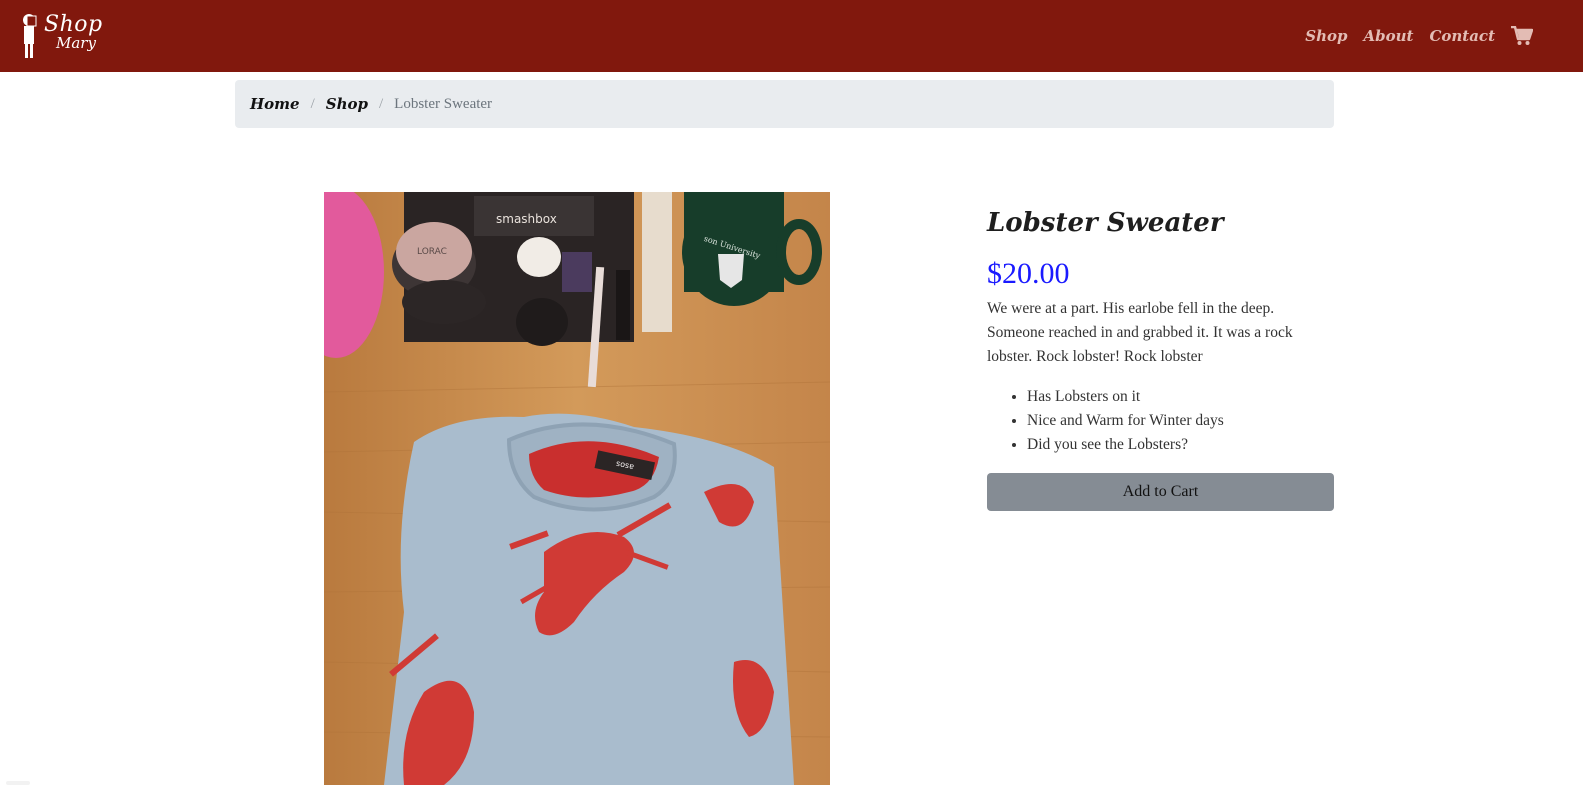  I want to click on feature-item: Has Lobsters on it, so click(1180, 397).